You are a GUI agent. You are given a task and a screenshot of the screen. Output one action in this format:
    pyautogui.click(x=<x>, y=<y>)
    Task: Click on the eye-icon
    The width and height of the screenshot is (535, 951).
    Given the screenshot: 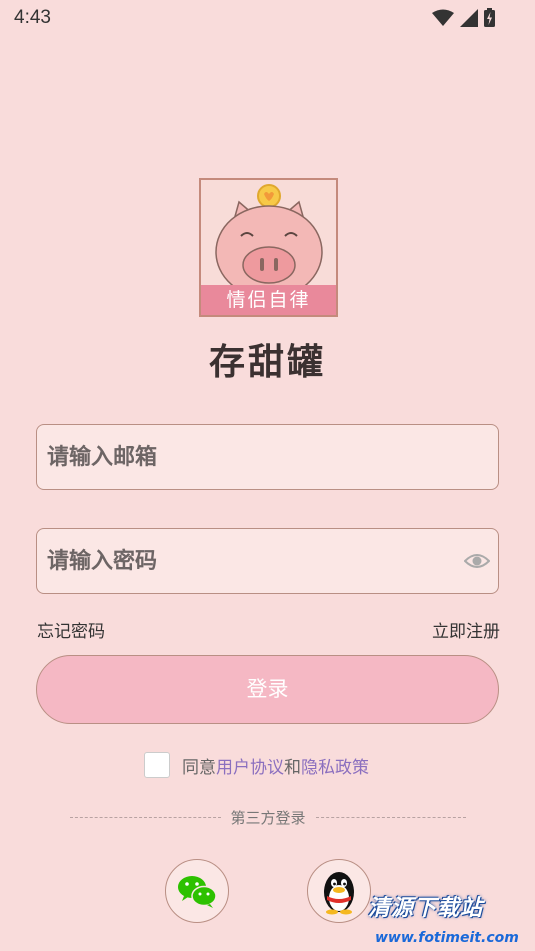 What is the action you would take?
    pyautogui.click(x=477, y=561)
    